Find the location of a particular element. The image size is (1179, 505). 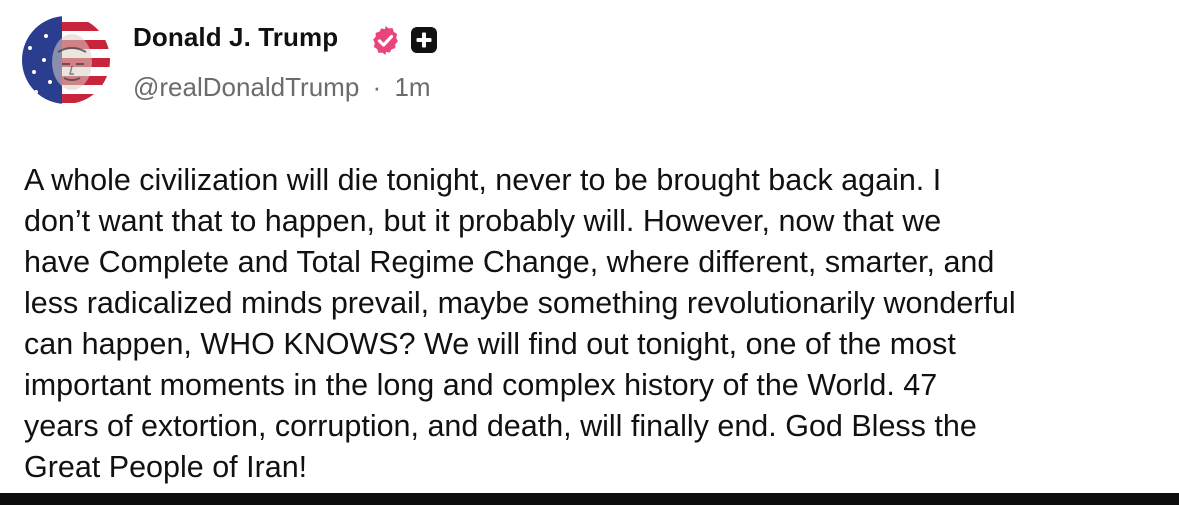

author-handle: @realDonaldTrump is located at coordinates (246, 87).